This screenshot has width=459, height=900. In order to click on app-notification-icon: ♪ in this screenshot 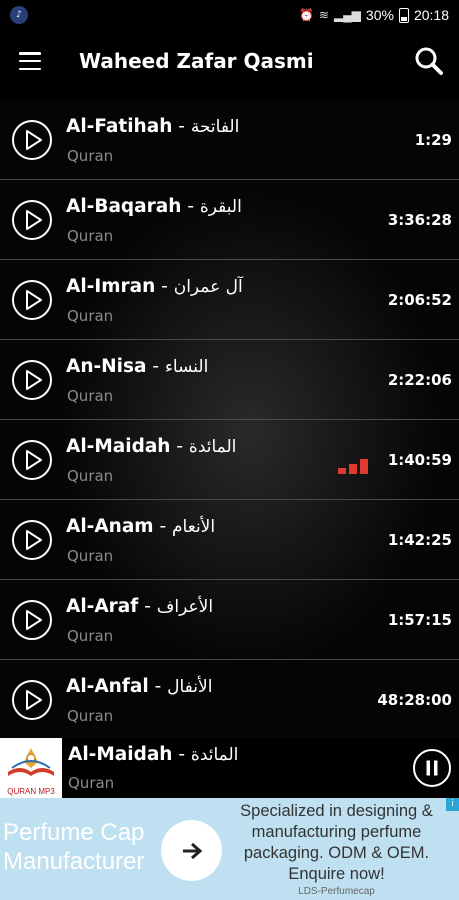, I will do `click(19, 15)`.